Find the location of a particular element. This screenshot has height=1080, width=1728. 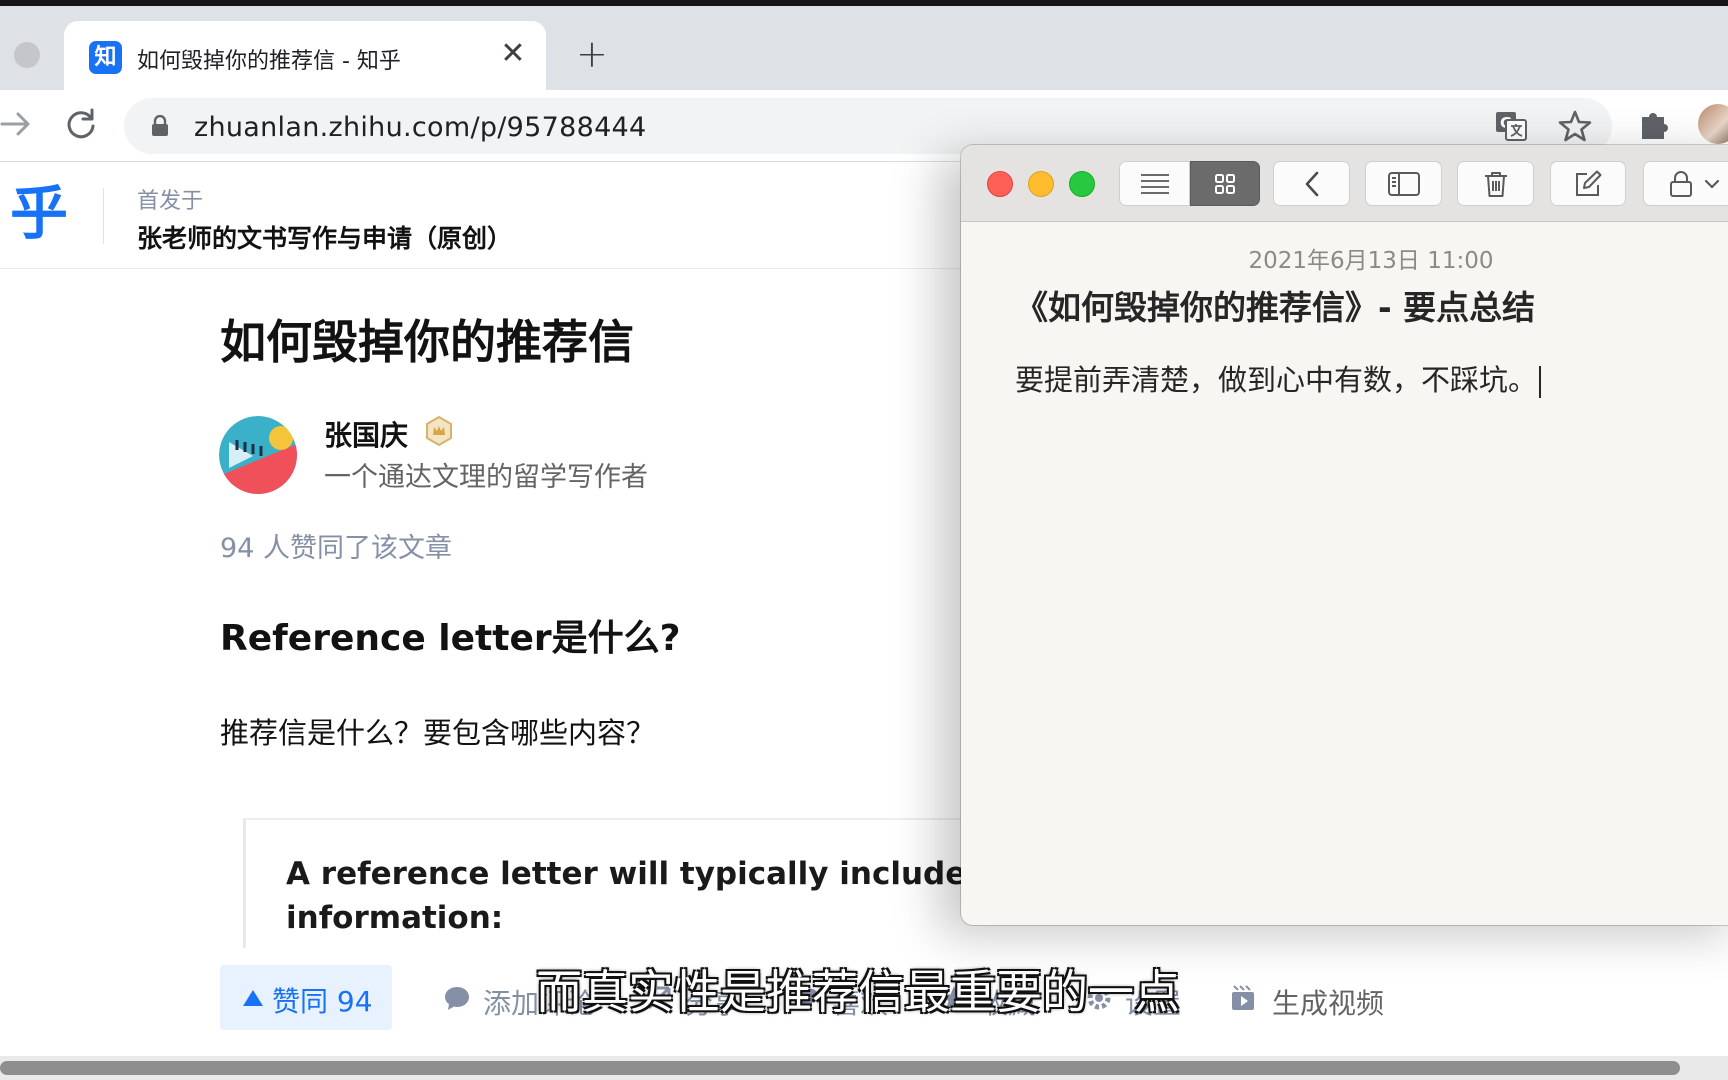

reload-icon is located at coordinates (81, 124).